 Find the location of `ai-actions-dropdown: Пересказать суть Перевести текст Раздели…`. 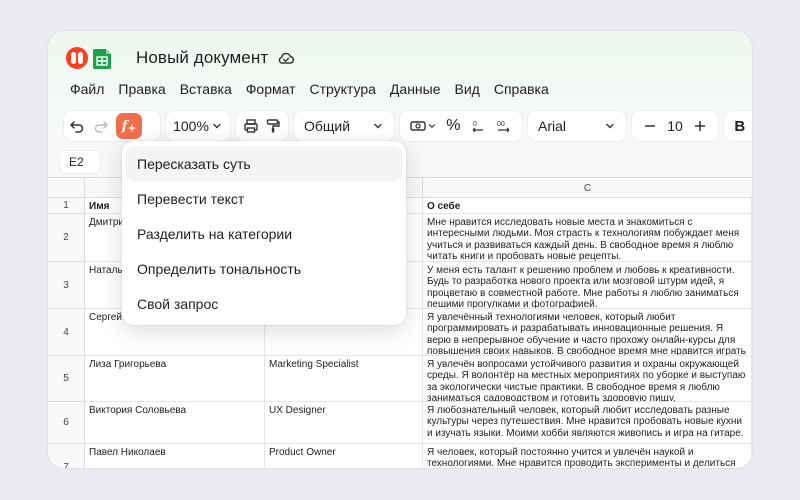

ai-actions-dropdown: Пересказать суть Перевести текст Раздели… is located at coordinates (264, 233).